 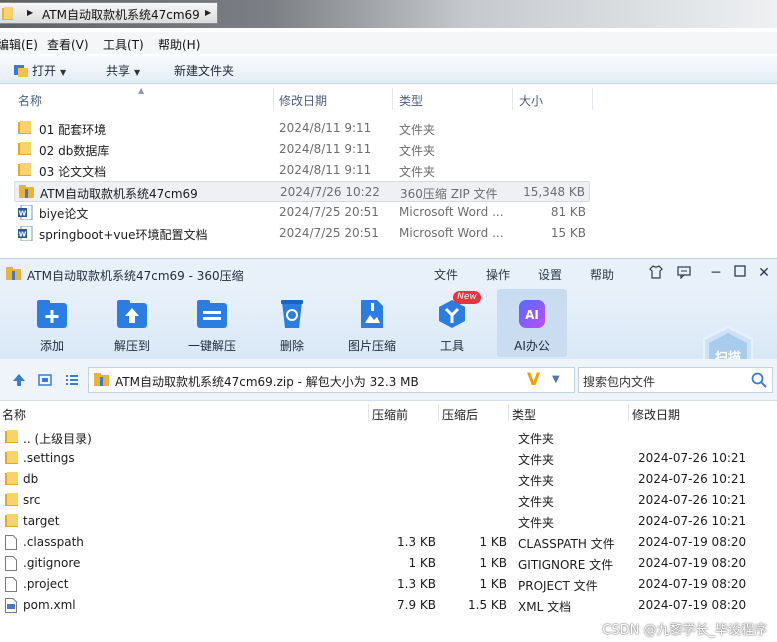 I want to click on new-badge: New, so click(x=467, y=297).